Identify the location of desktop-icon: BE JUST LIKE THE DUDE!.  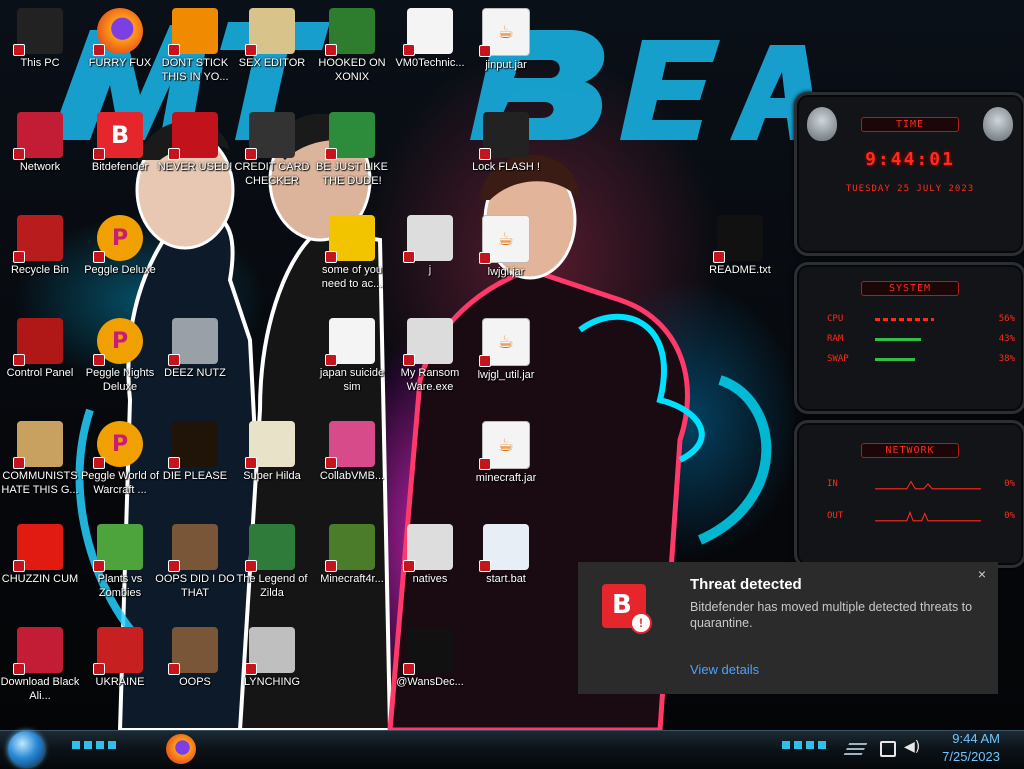
(352, 149).